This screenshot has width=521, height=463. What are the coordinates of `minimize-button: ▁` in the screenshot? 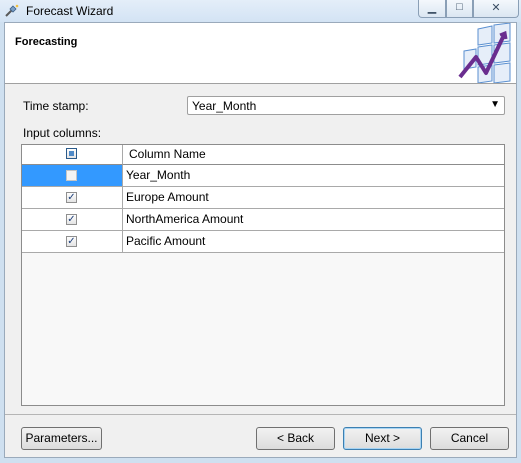 It's located at (432, 9).